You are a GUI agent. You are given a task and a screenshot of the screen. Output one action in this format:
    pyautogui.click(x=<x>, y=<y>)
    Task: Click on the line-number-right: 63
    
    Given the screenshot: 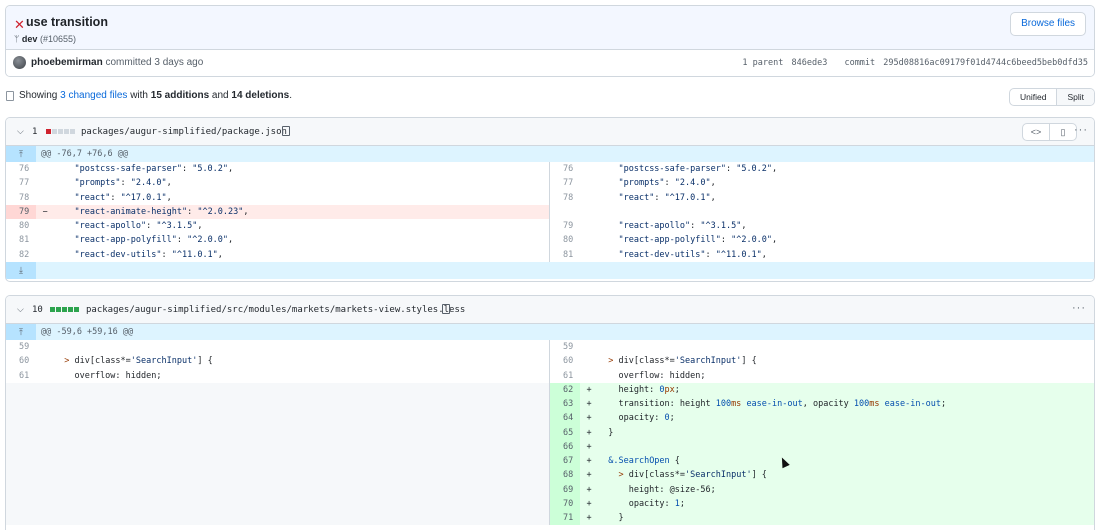 What is the action you would take?
    pyautogui.click(x=565, y=404)
    